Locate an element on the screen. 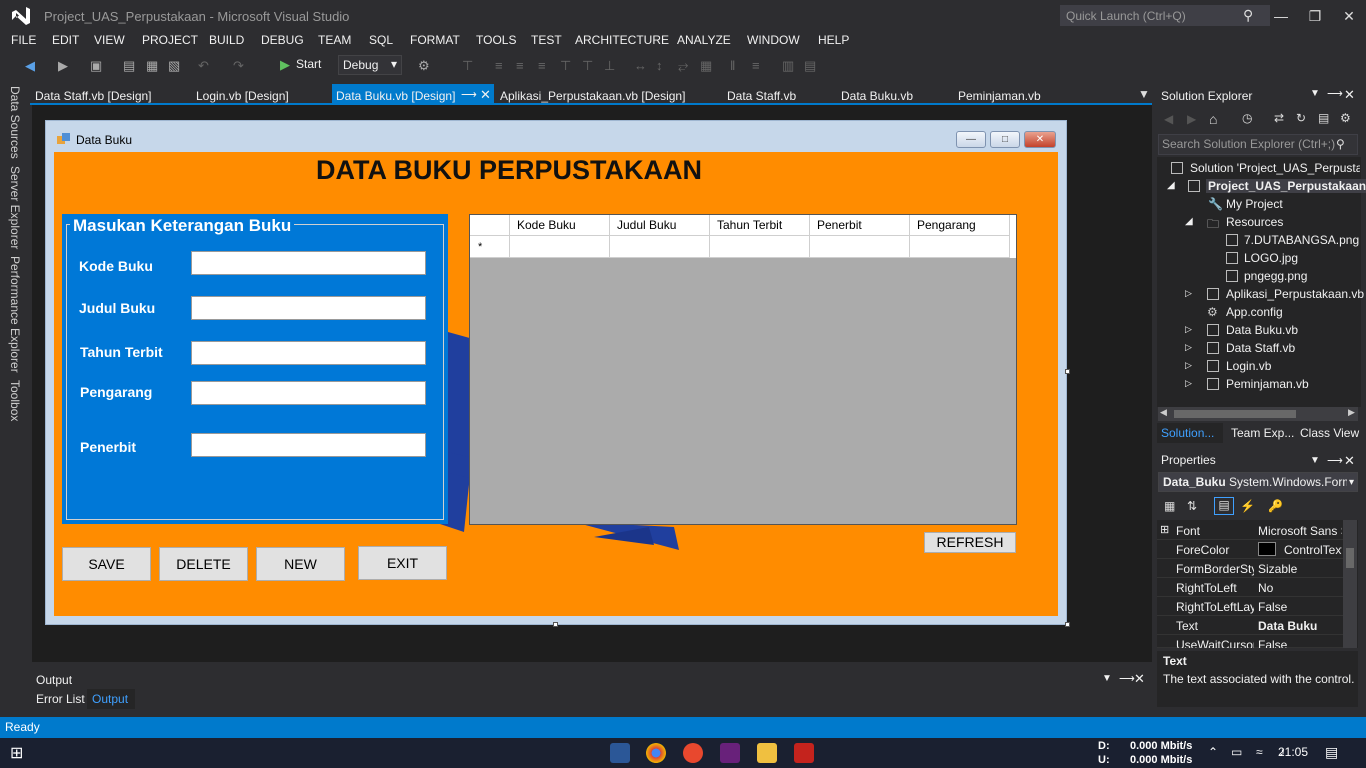  save-all-icon: ▧ is located at coordinates (174, 66).